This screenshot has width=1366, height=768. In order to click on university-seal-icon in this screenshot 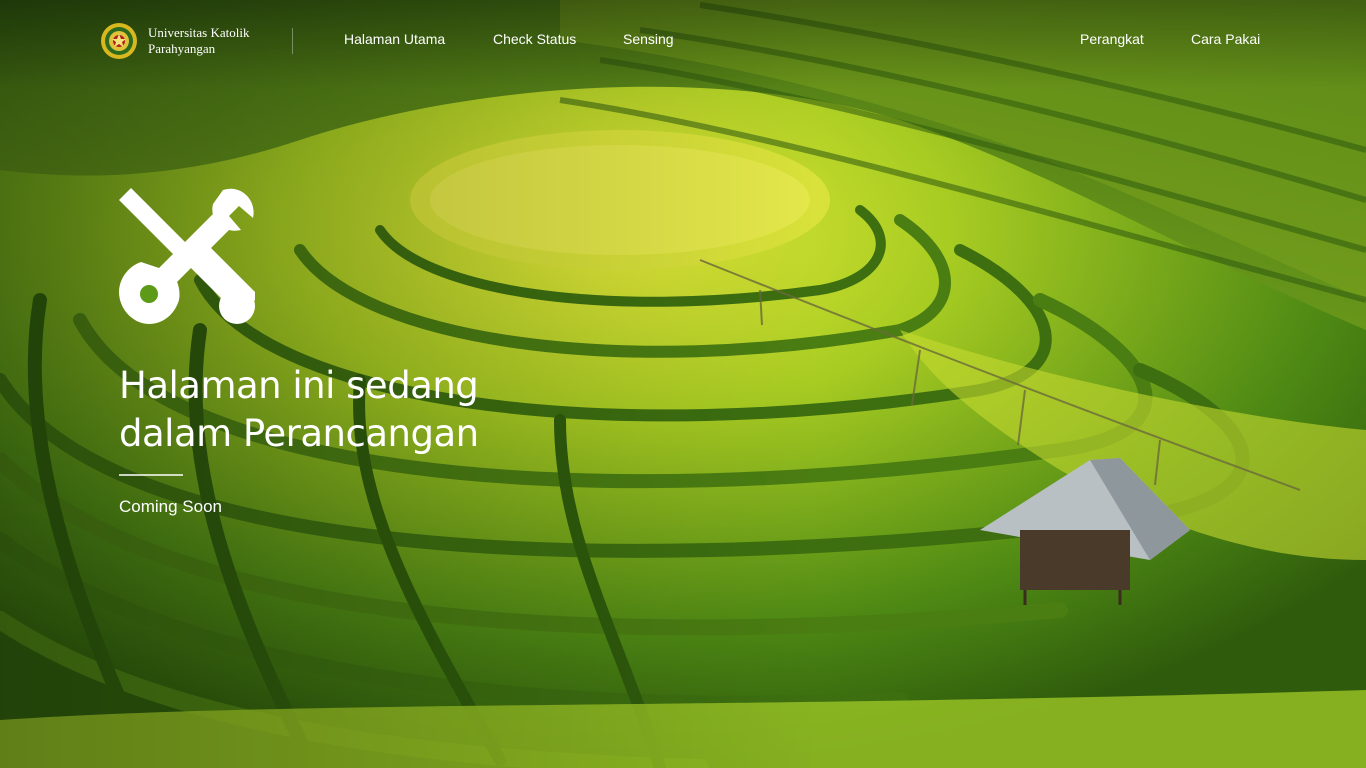, I will do `click(119, 41)`.